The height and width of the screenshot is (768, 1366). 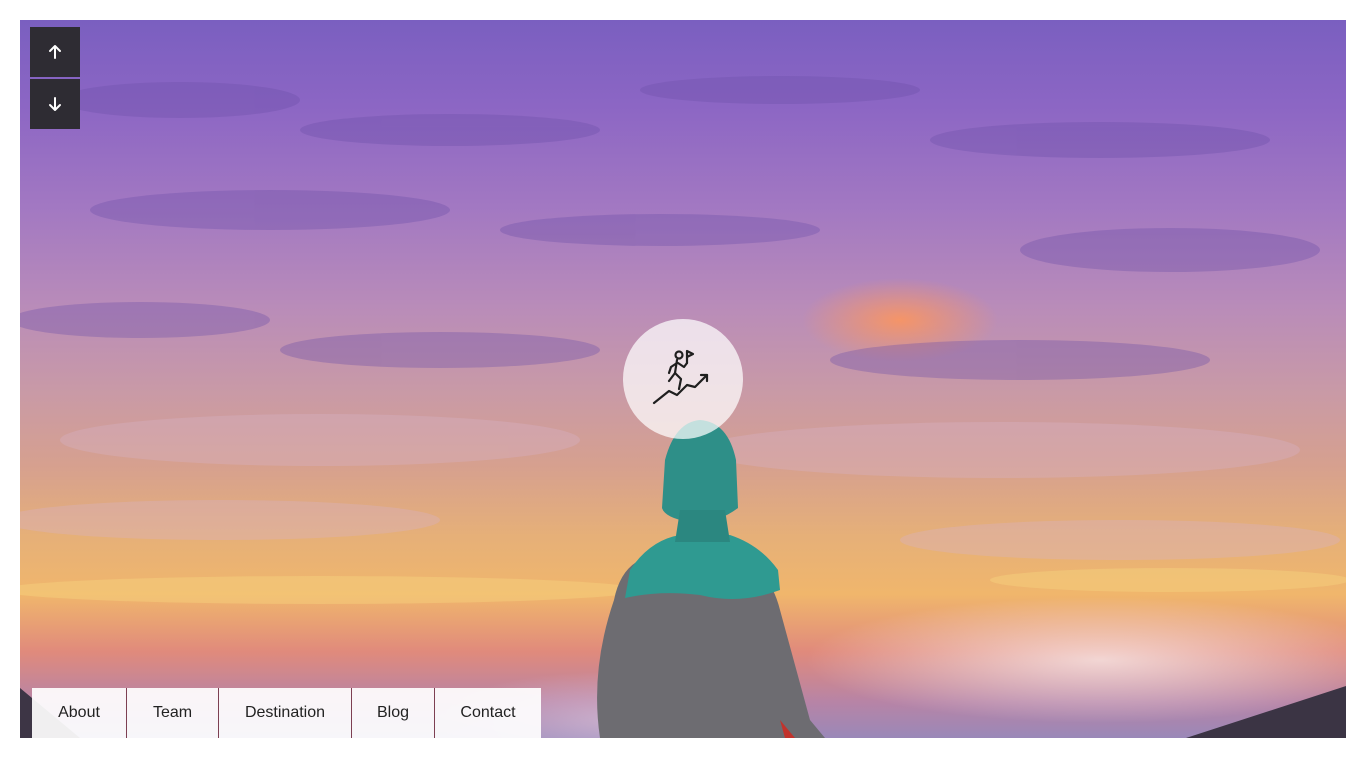 I want to click on hiker-climbing-flag-icon, so click(x=680, y=377).